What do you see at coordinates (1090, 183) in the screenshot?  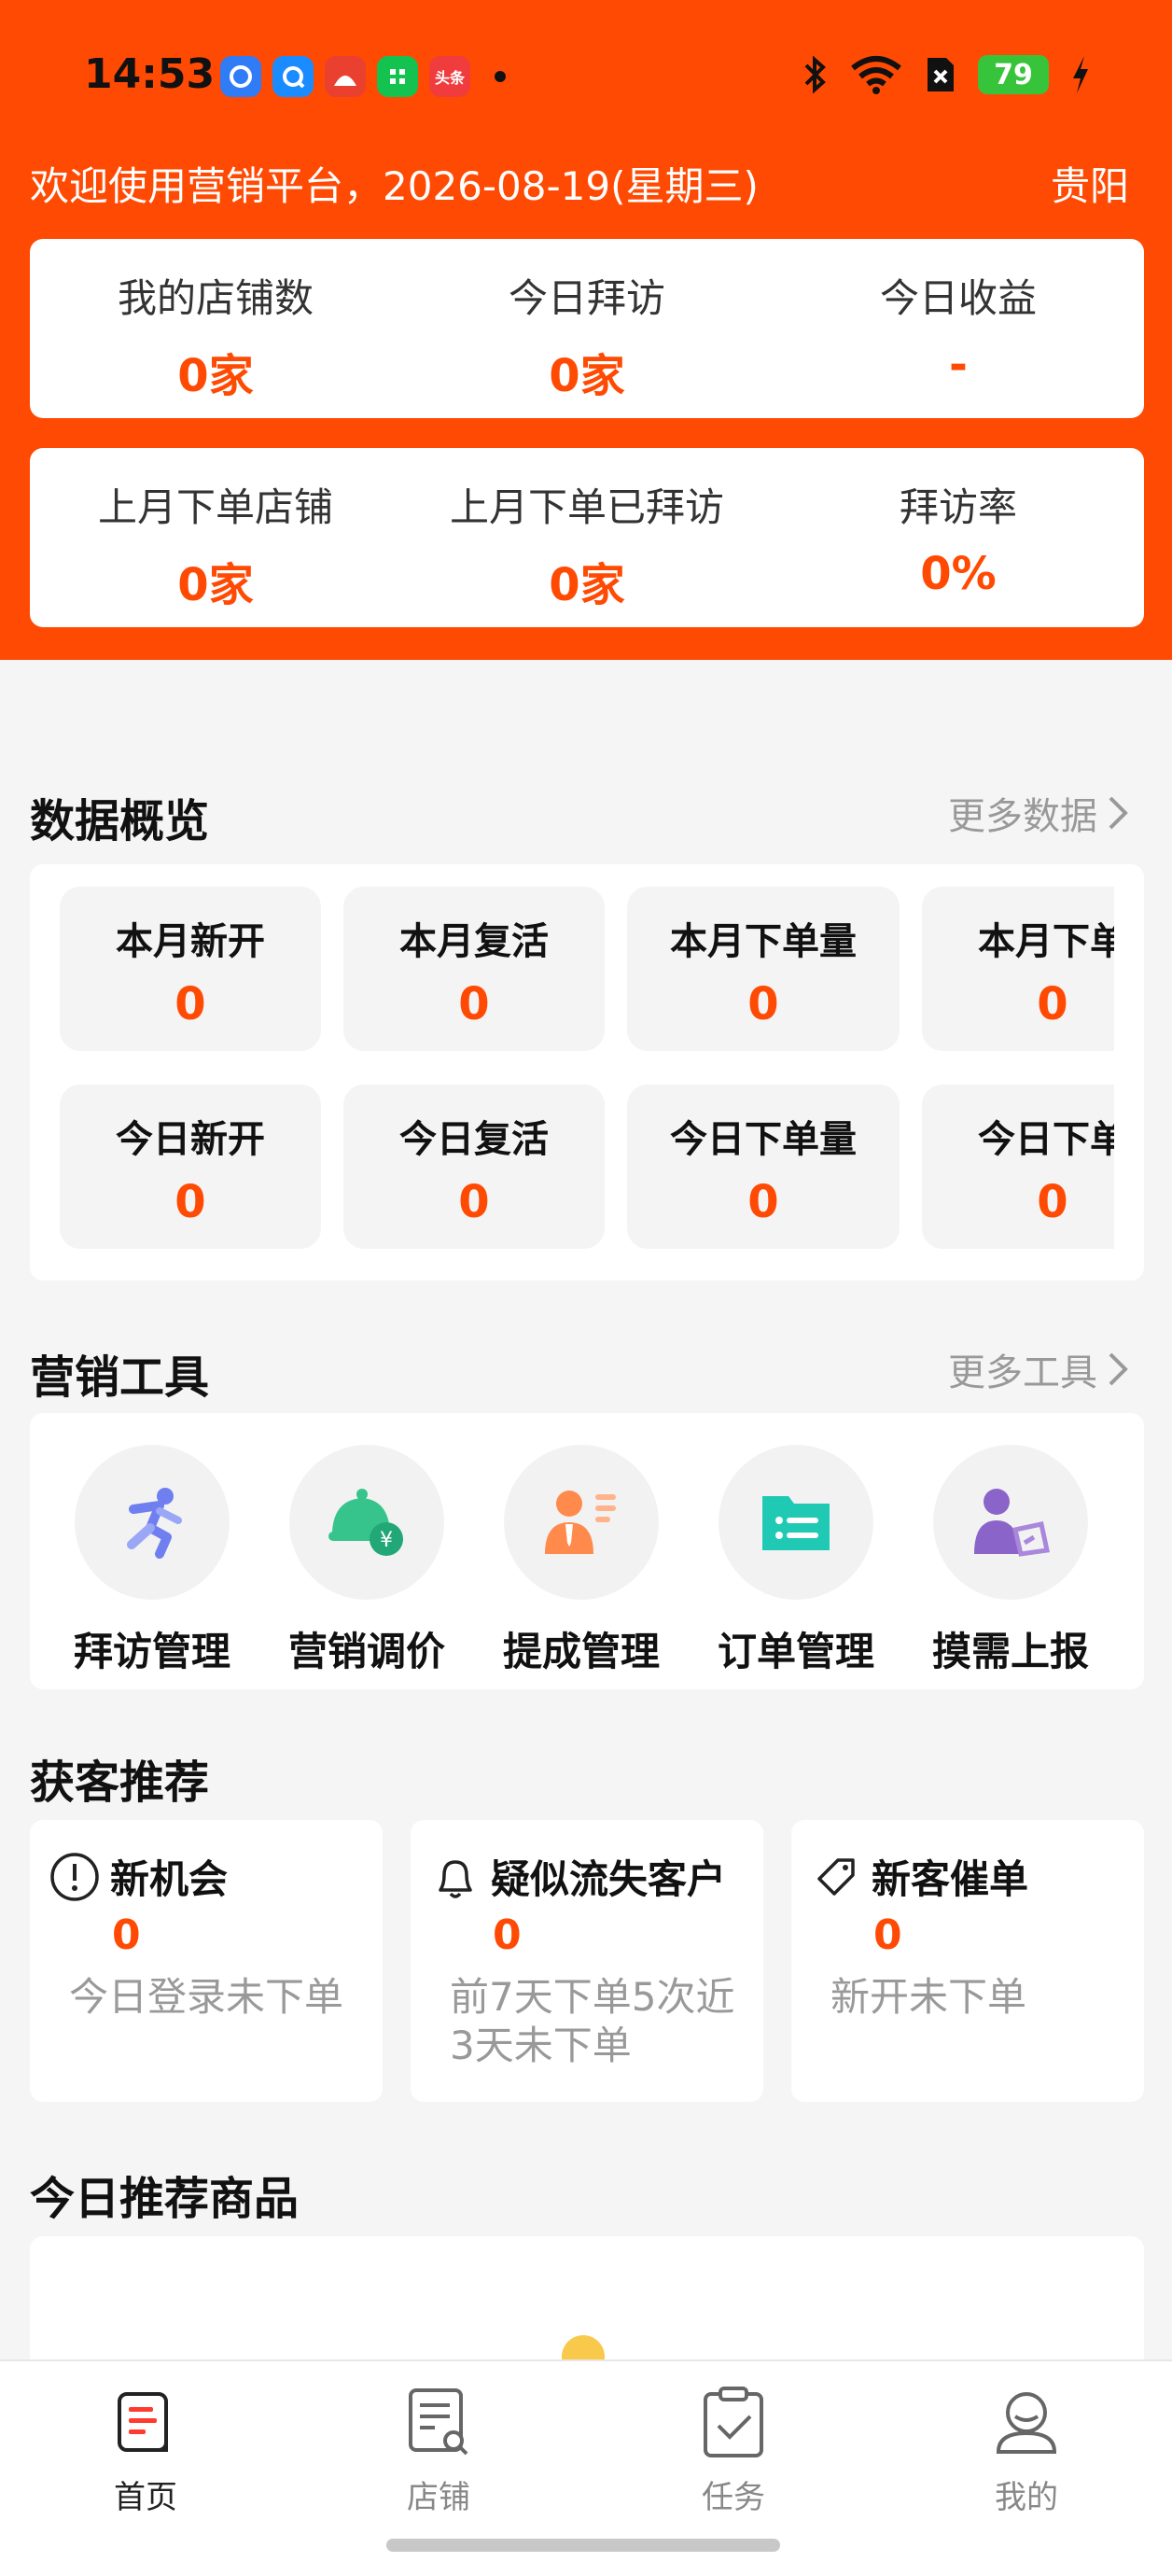 I see `city-selector: 贵阳` at bounding box center [1090, 183].